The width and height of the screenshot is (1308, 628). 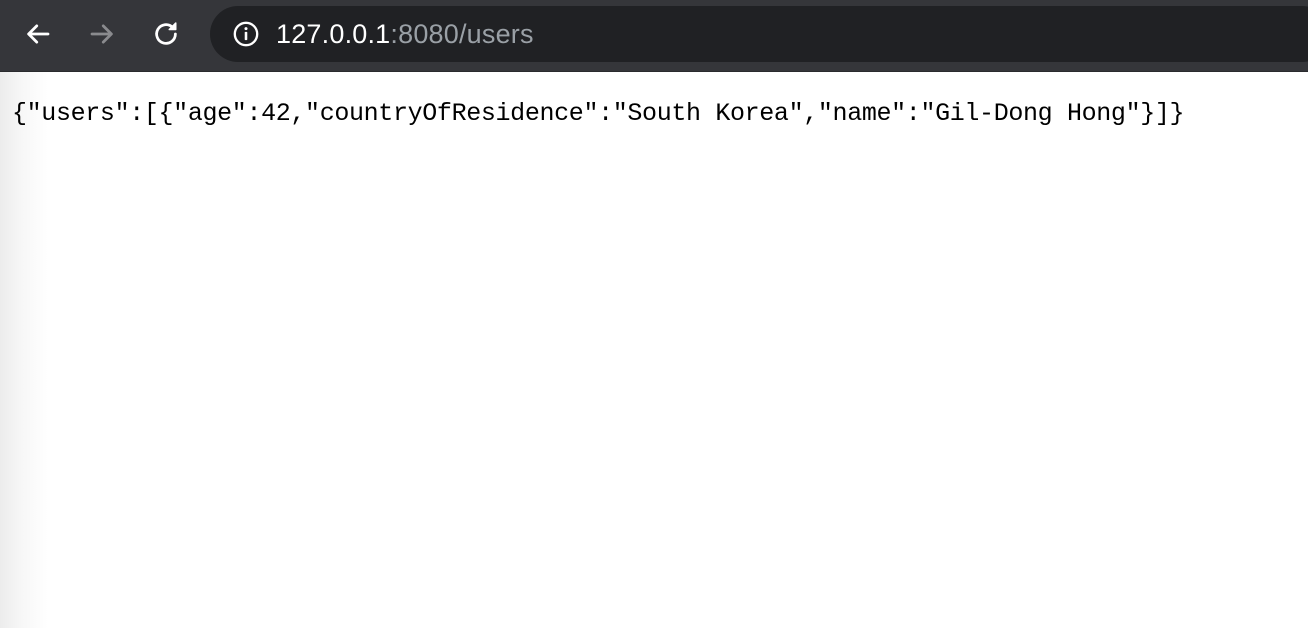 I want to click on url-host: 127.0.0.1, so click(x=333, y=33).